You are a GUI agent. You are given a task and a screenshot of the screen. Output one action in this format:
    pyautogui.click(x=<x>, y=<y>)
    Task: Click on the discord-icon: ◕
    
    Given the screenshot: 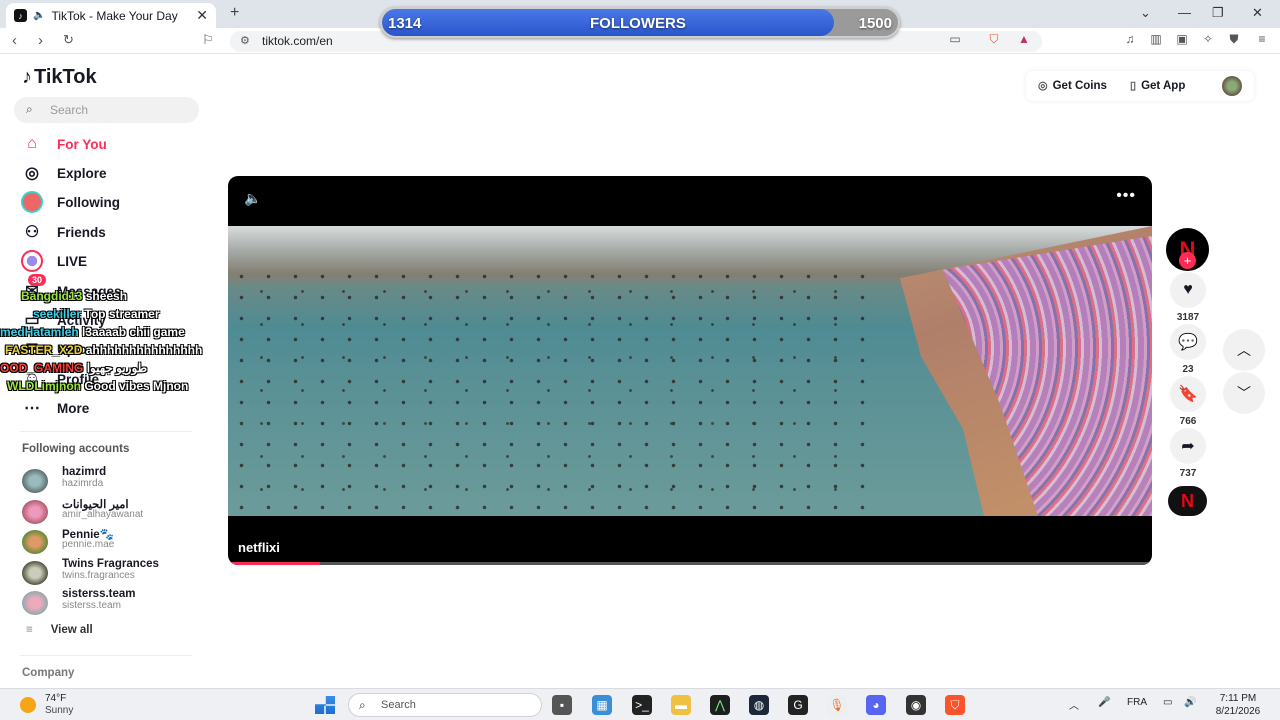 What is the action you would take?
    pyautogui.click(x=876, y=705)
    